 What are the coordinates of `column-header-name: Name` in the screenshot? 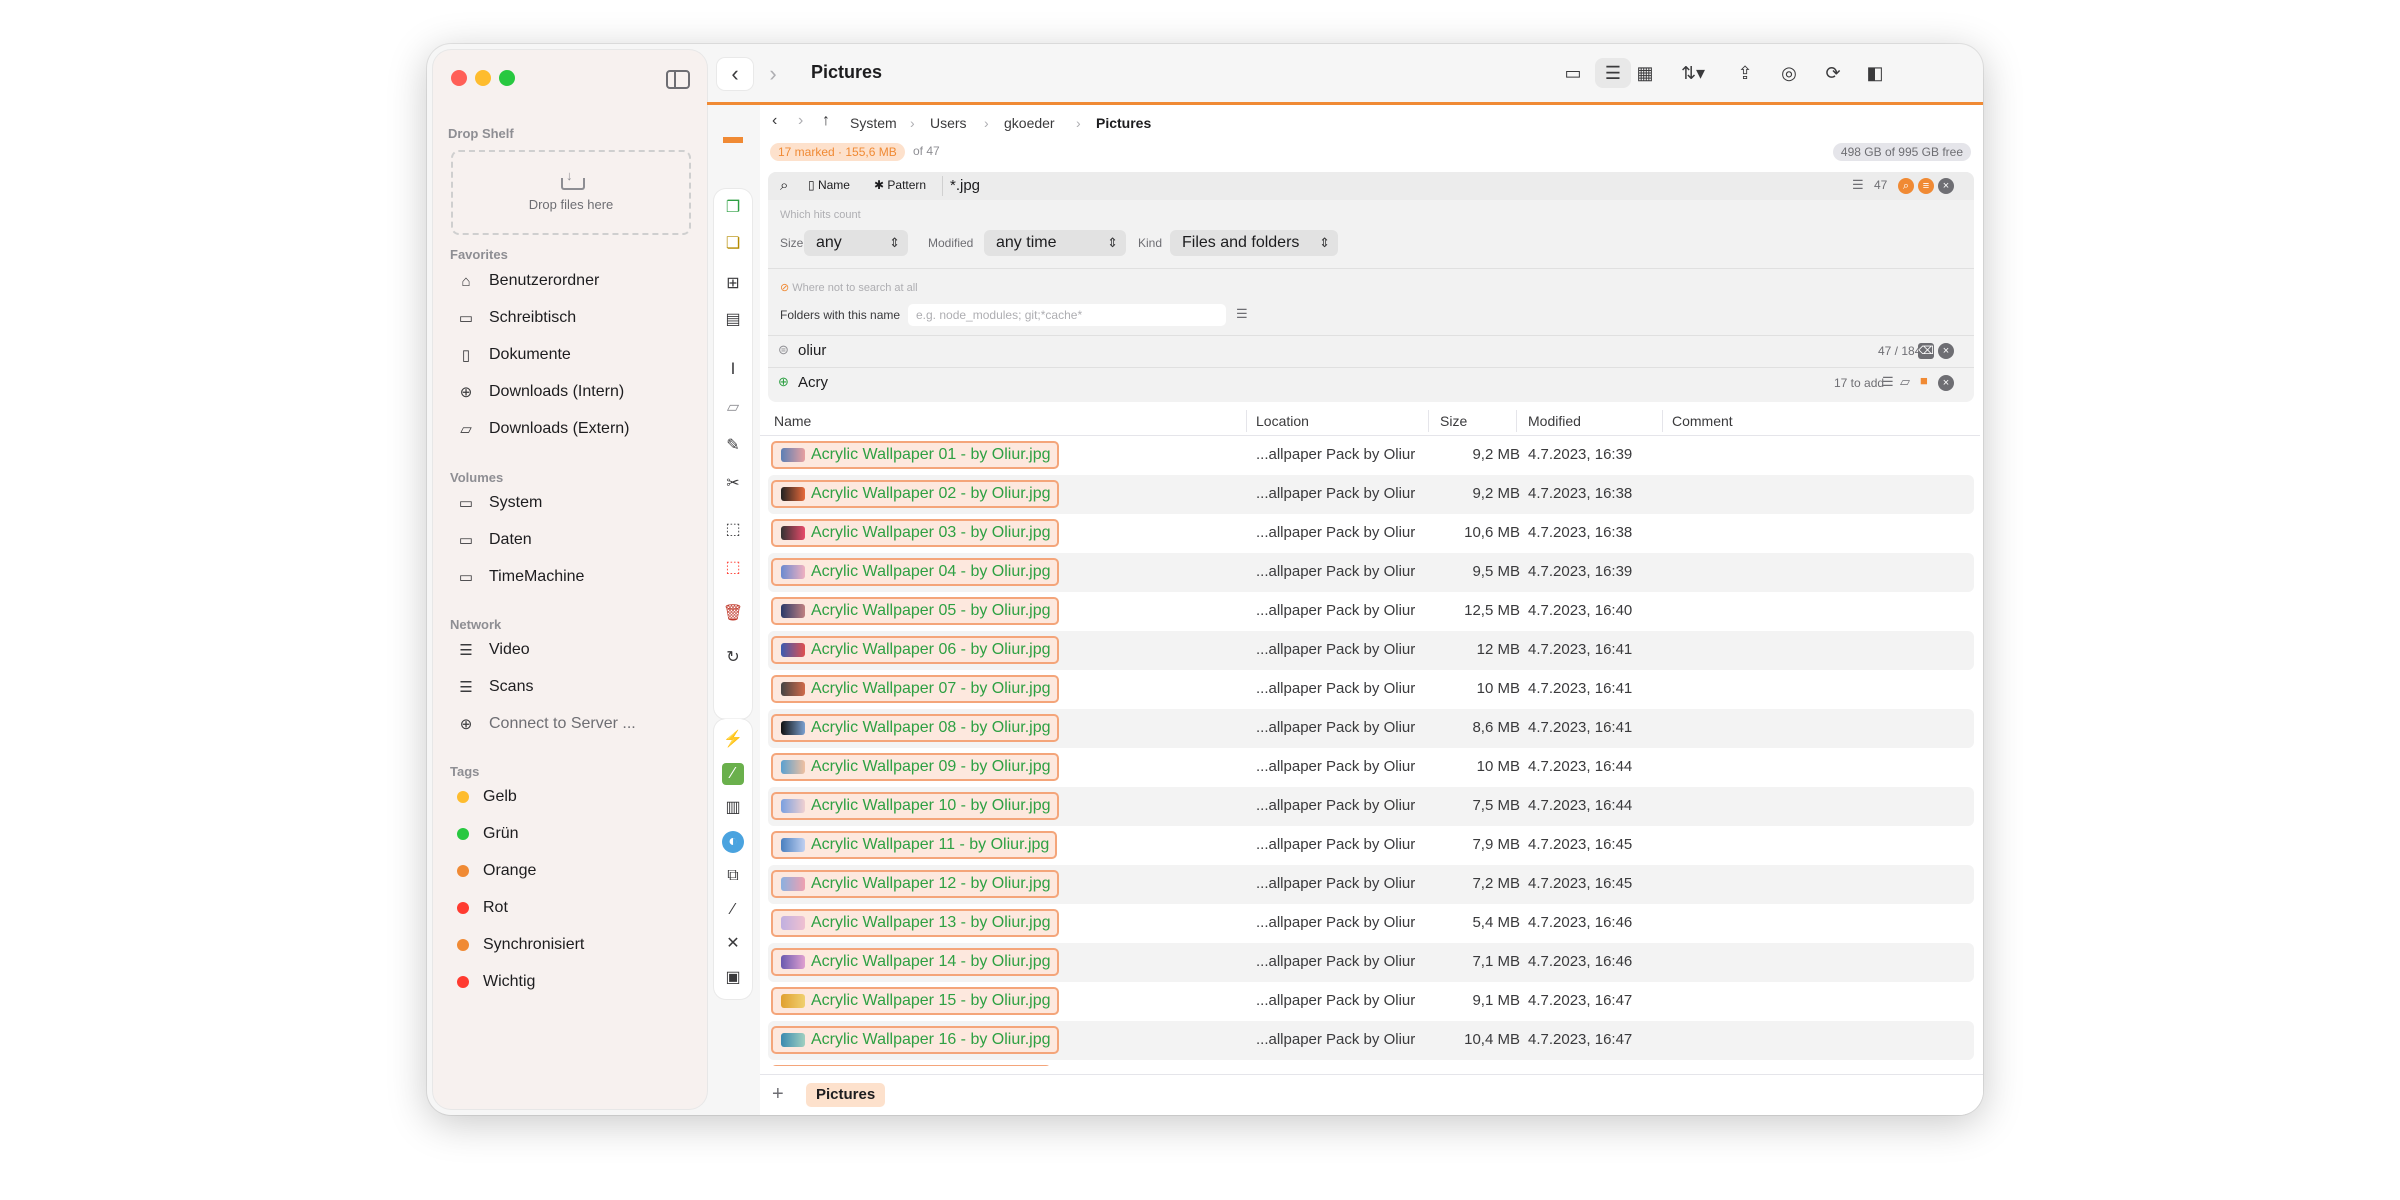 It's located at (792, 421).